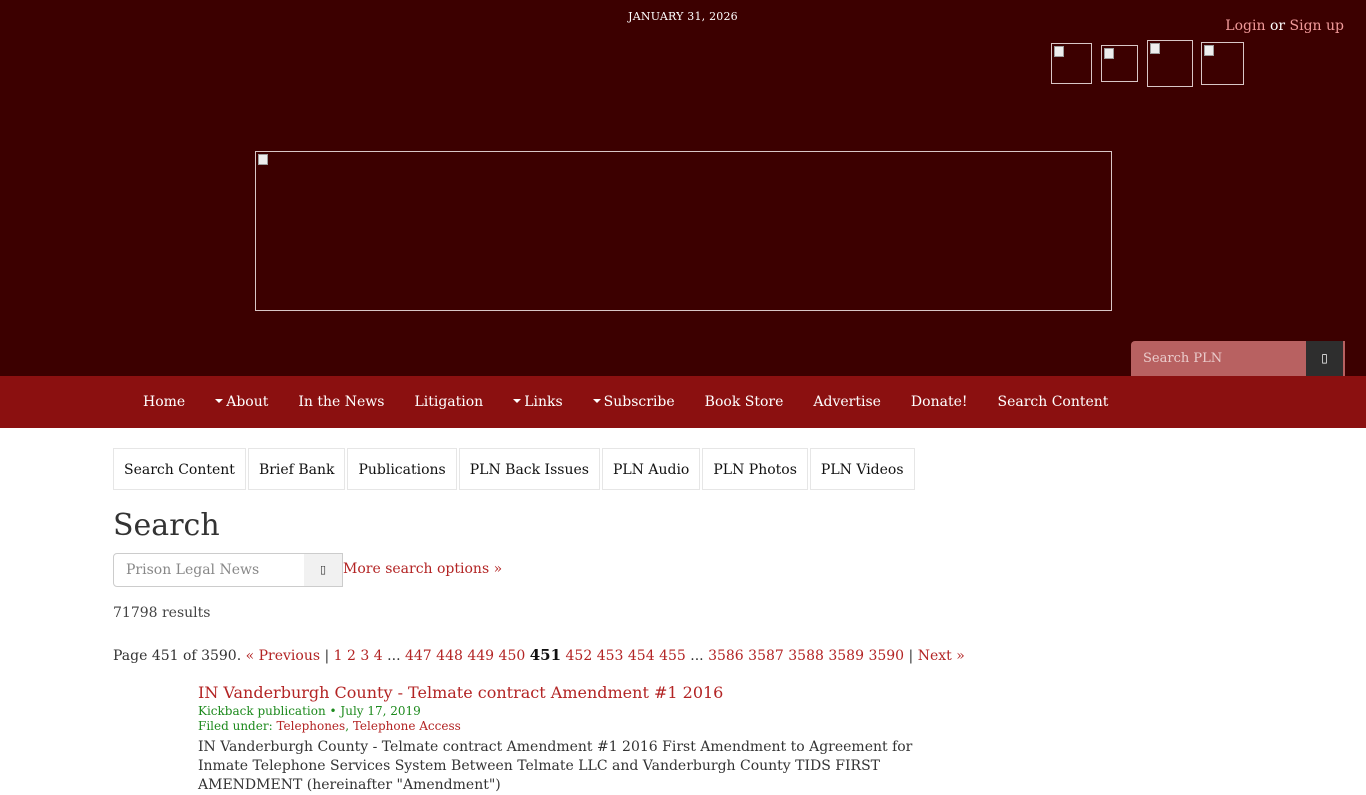 This screenshot has height=795, width=1366. I want to click on nav-item-label: Search Content, so click(1053, 402).